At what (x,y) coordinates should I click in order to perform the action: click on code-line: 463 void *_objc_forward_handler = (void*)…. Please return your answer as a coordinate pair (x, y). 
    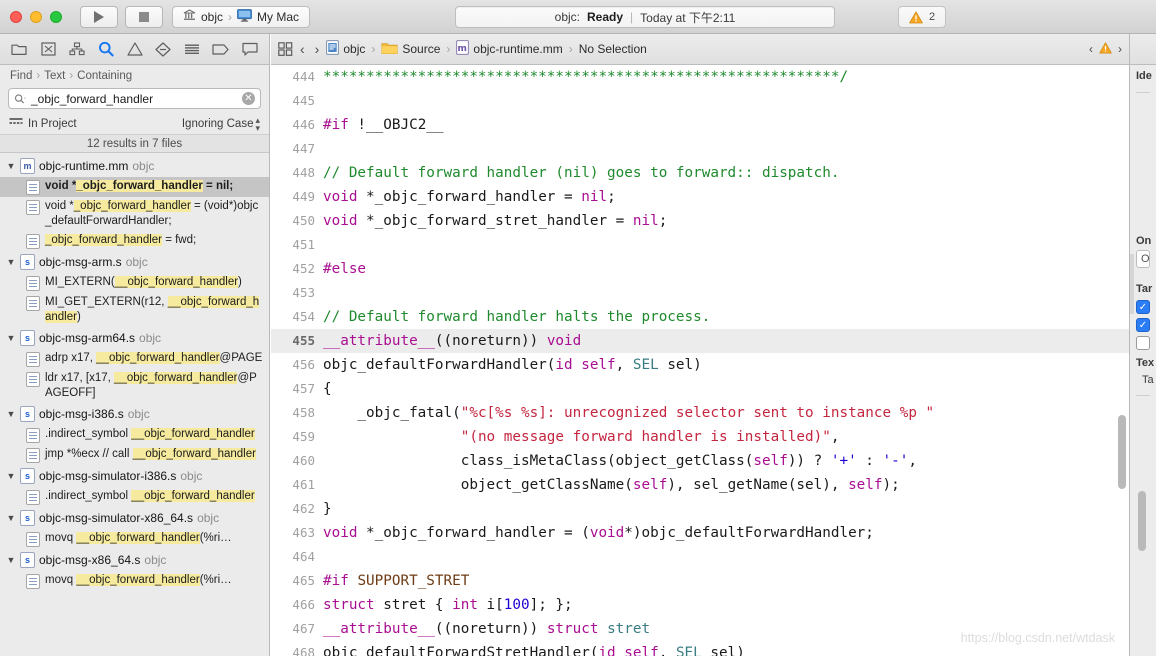
    Looking at the image, I should click on (700, 533).